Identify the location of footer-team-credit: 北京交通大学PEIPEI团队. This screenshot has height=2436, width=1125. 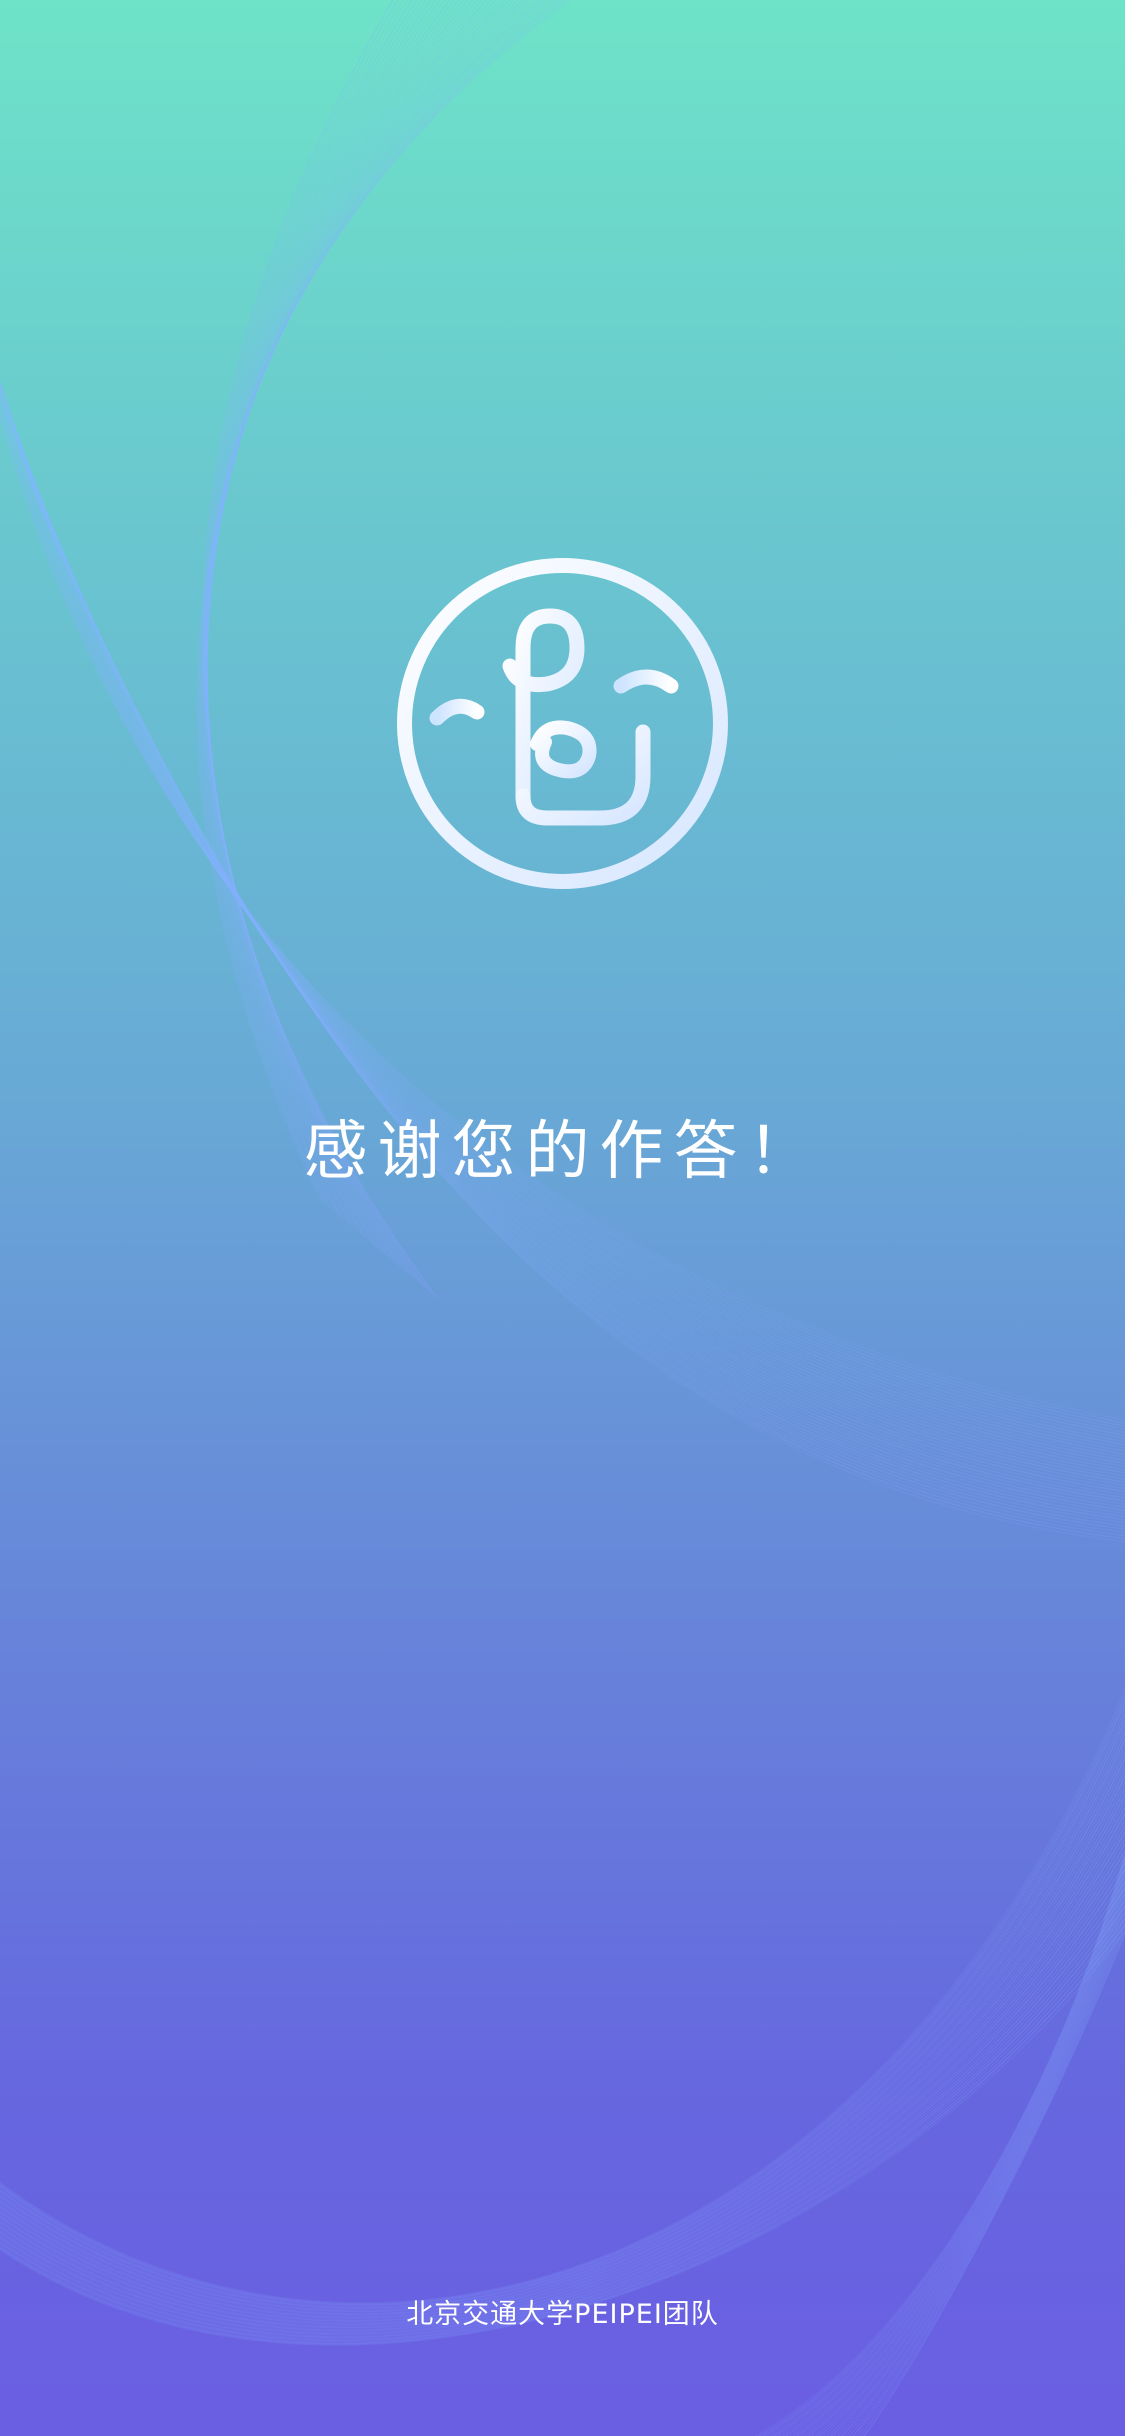
(562, 2314).